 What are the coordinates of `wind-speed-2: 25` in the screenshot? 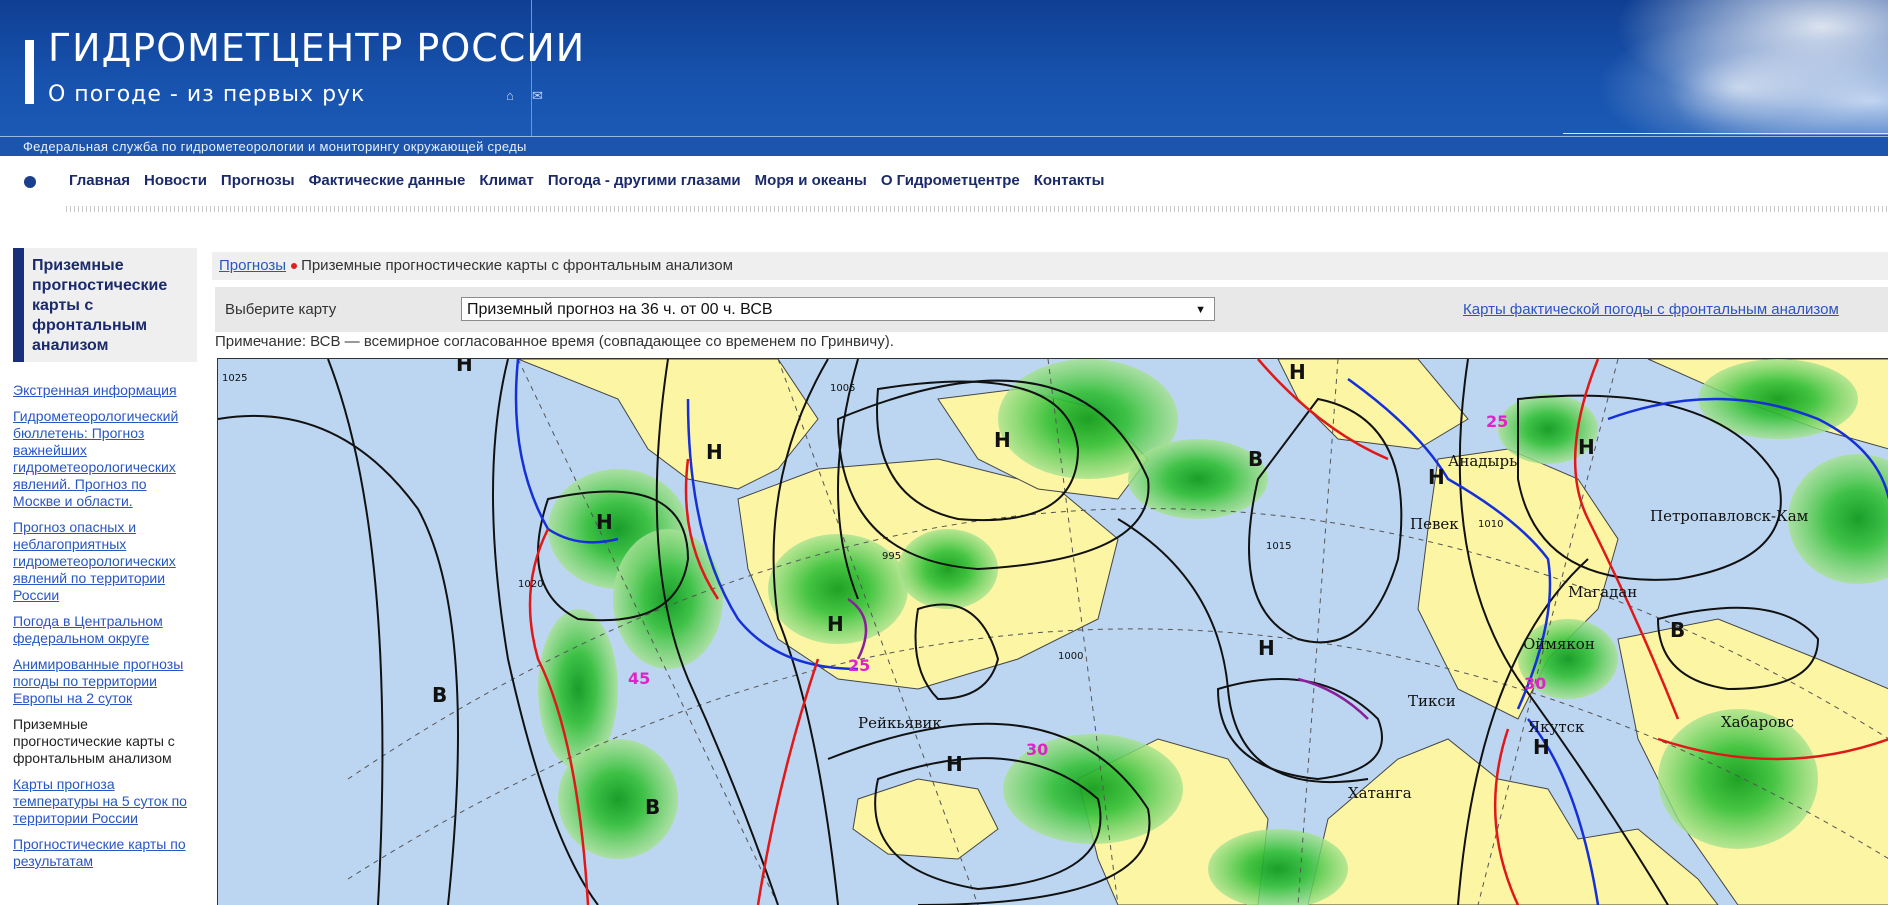 It's located at (859, 665).